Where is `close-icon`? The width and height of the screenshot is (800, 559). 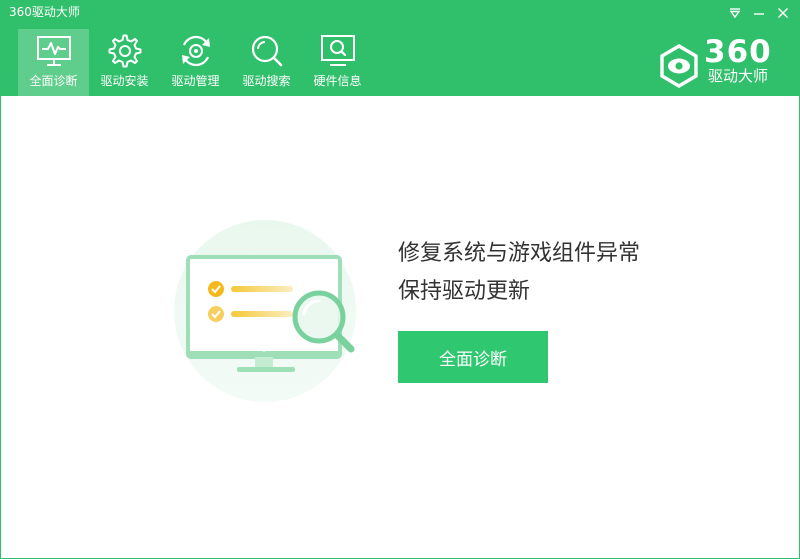 close-icon is located at coordinates (783, 13).